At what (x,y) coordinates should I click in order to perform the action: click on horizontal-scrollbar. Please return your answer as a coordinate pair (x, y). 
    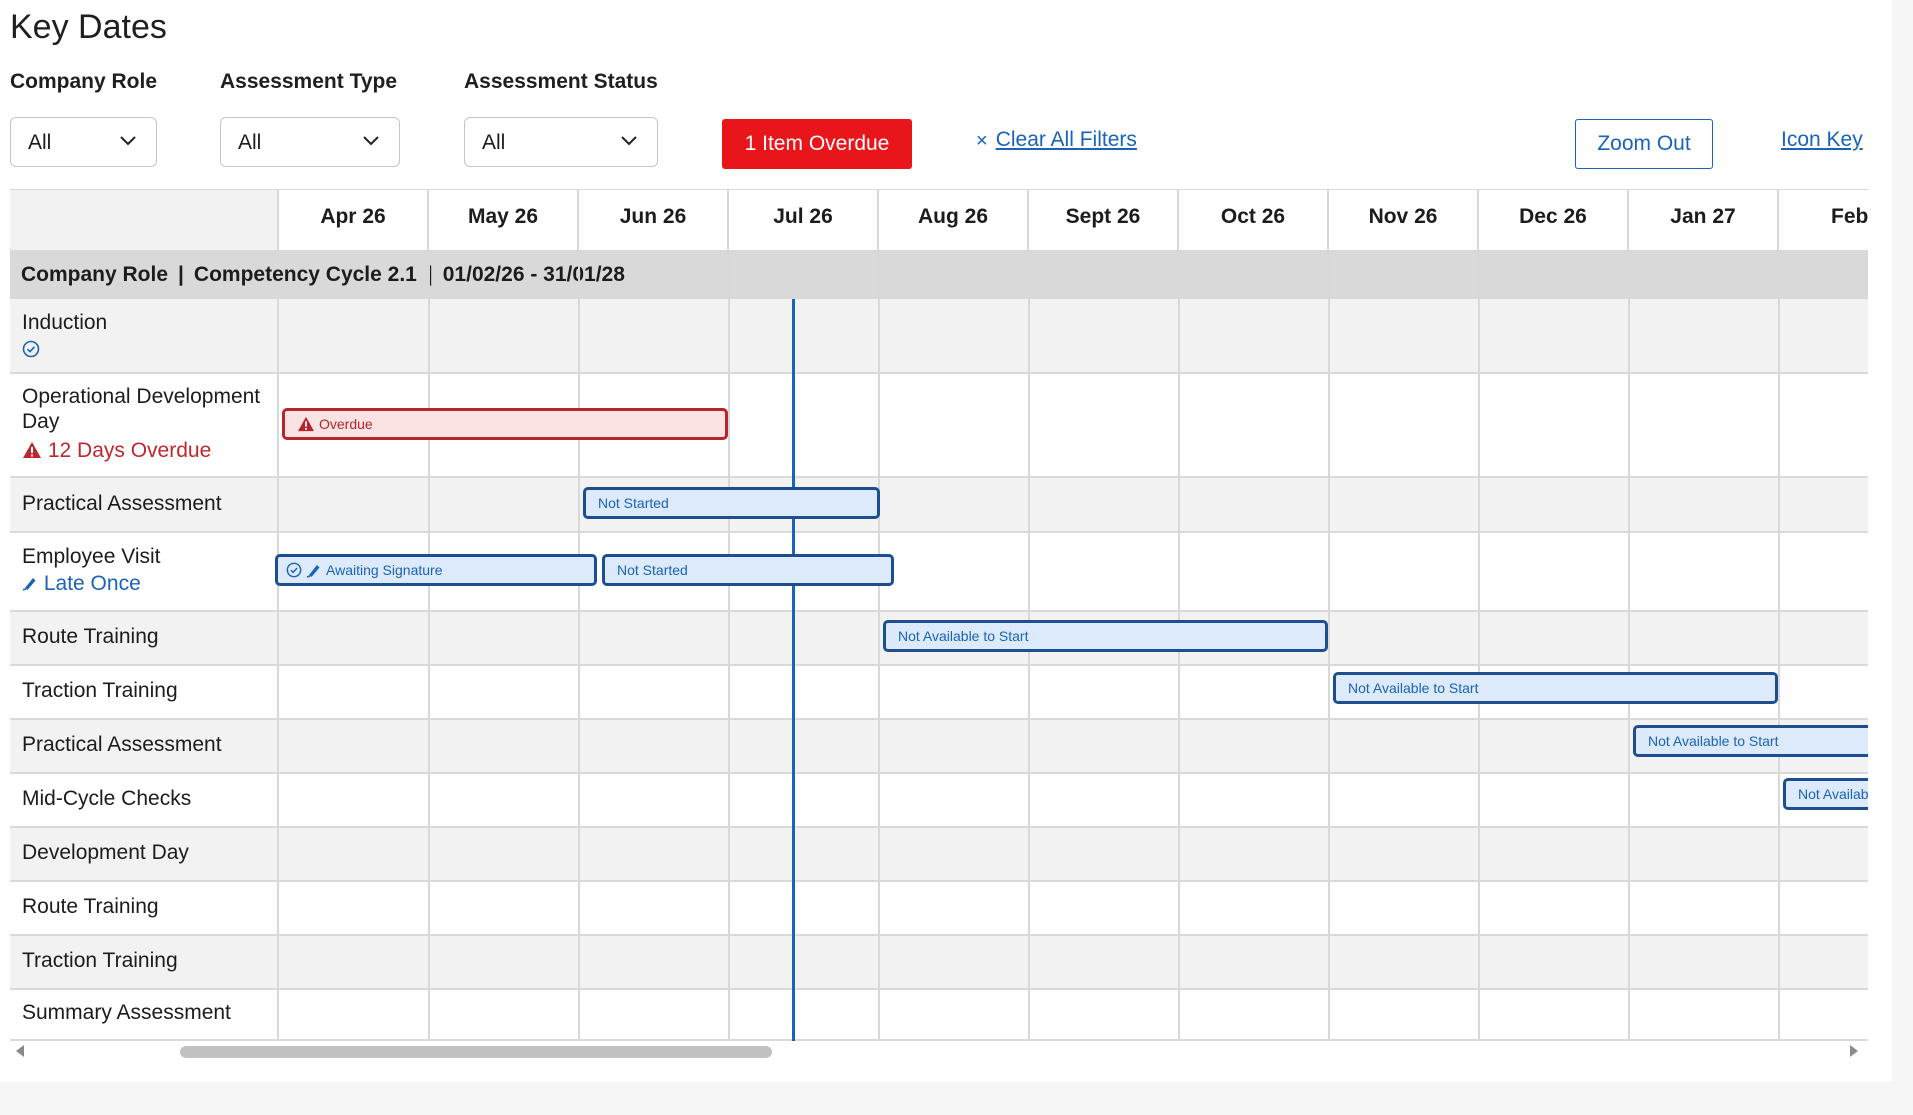
    Looking at the image, I should click on (939, 1051).